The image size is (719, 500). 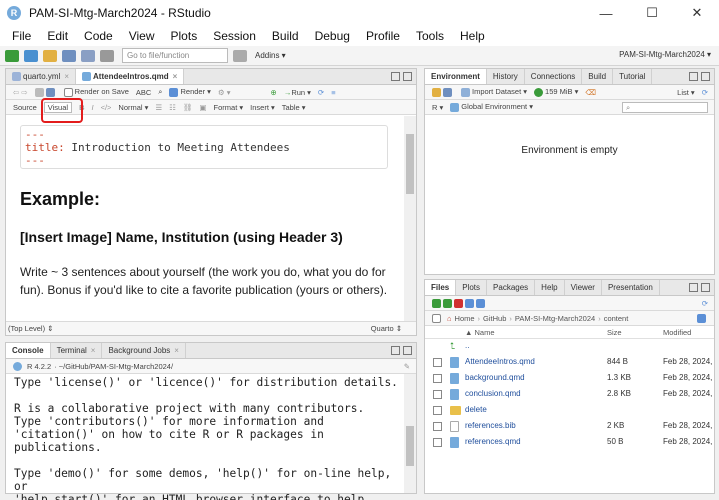 I want to click on console-scrollbar, so click(x=410, y=433).